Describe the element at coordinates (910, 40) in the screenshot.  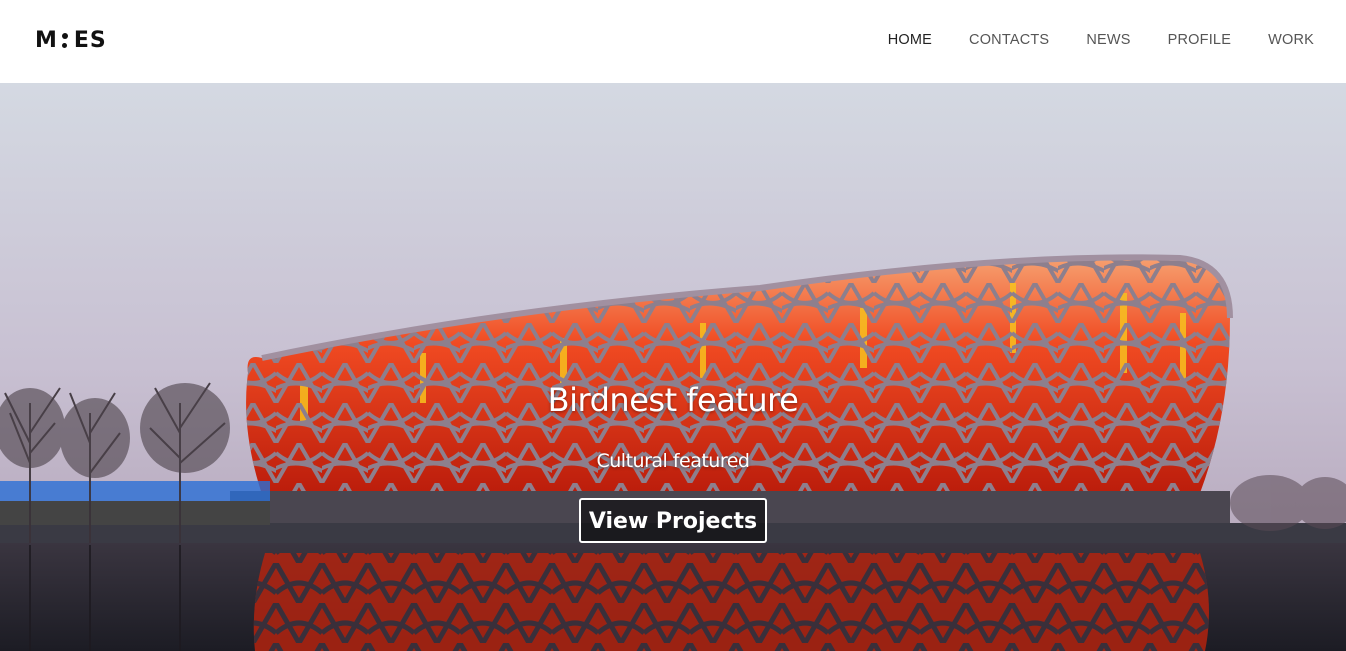
I see `nav-home: HOME` at that location.